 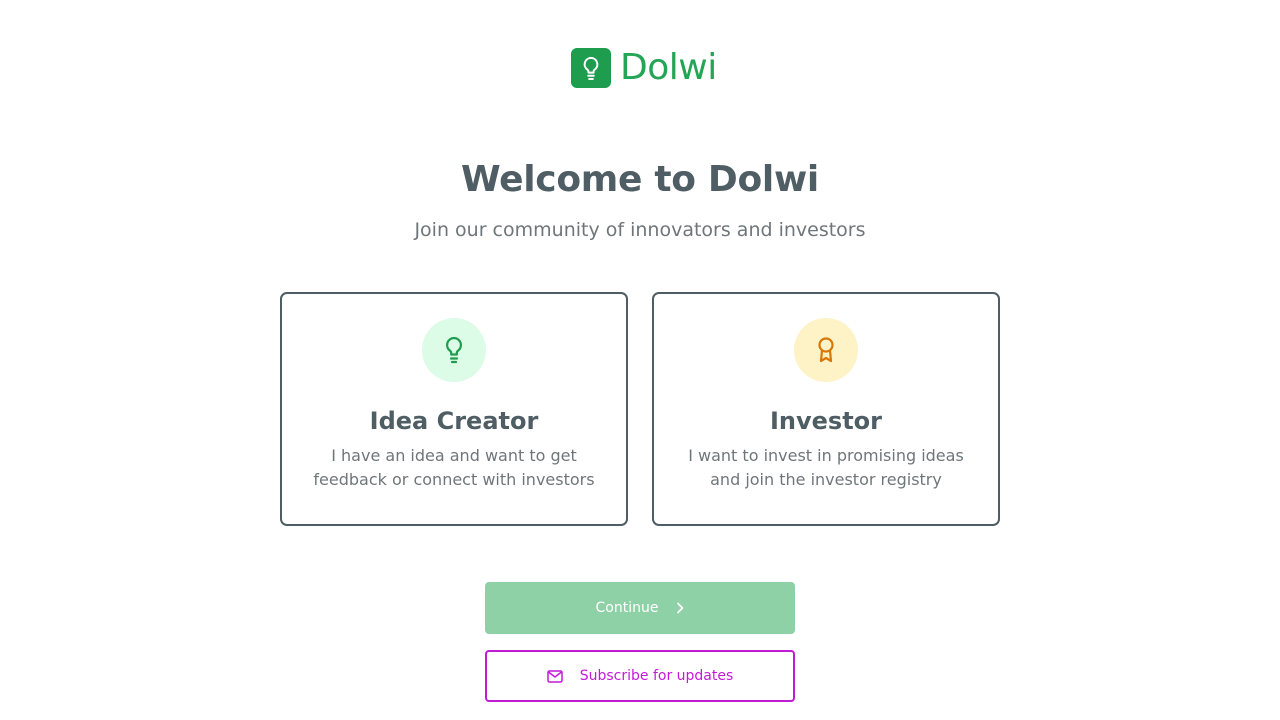 What do you see at coordinates (454, 421) in the screenshot?
I see `role-title: Idea Creator` at bounding box center [454, 421].